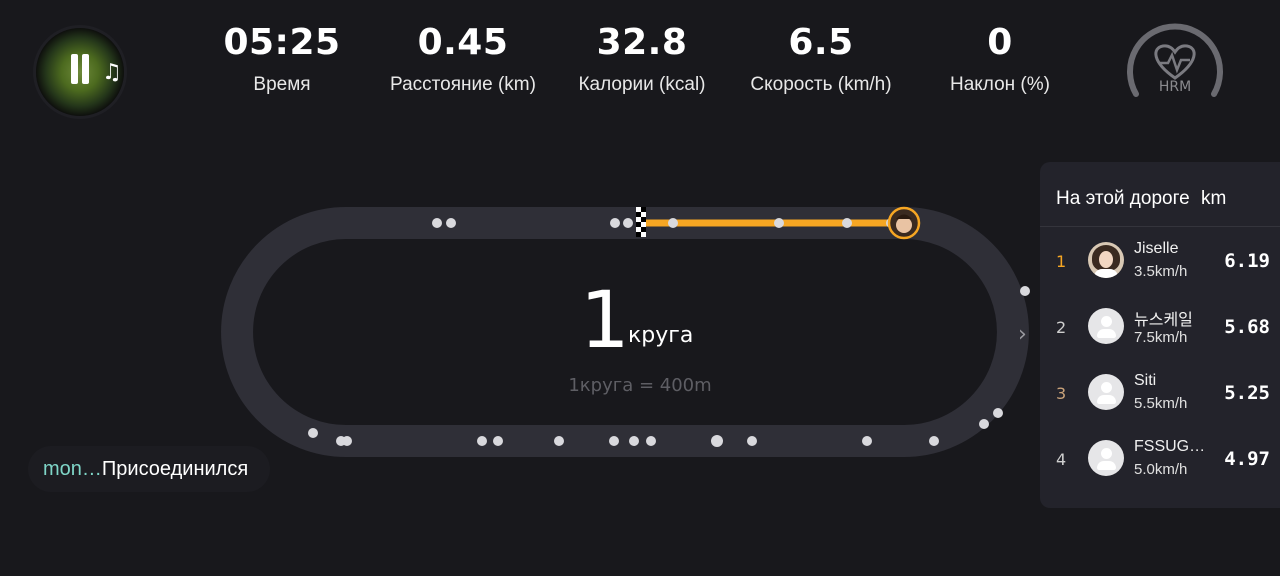  I want to click on my-runner-avatar, so click(904, 223).